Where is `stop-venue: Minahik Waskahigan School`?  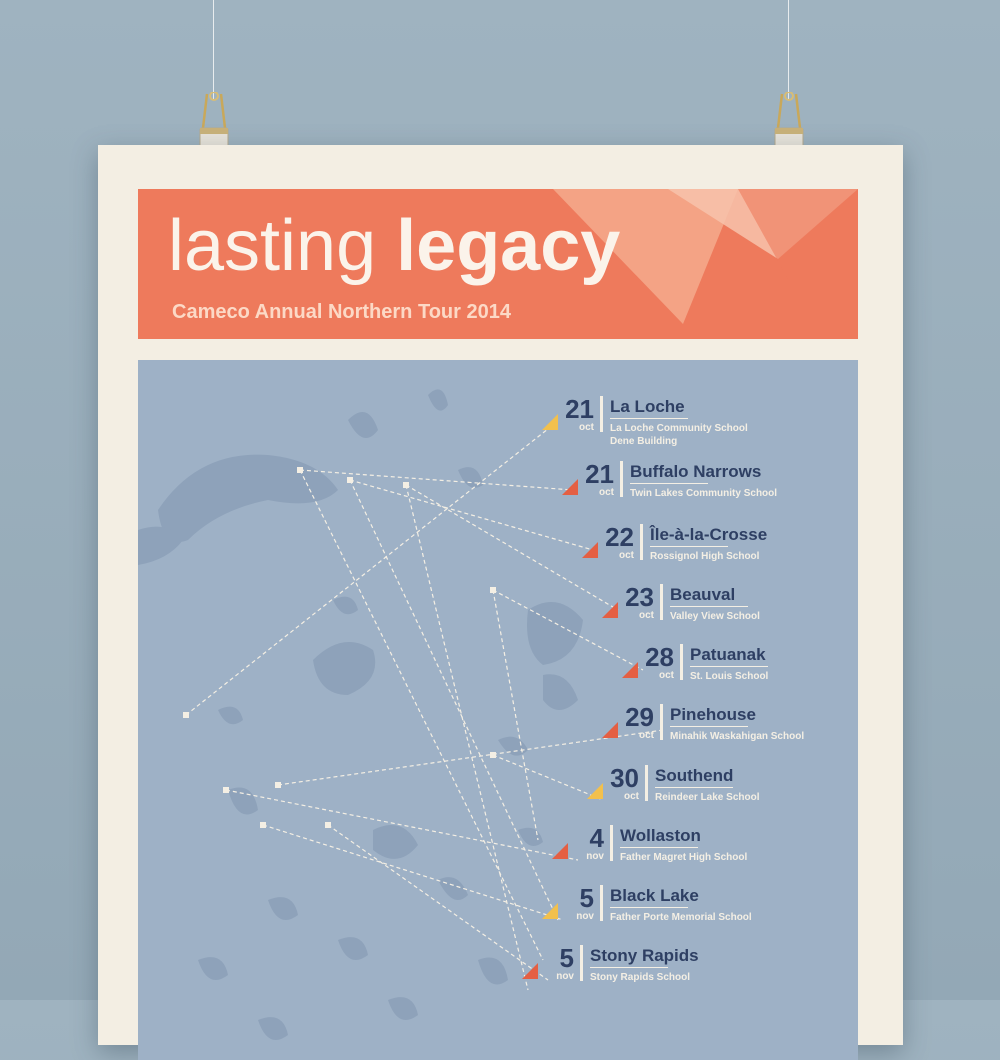
stop-venue: Minahik Waskahigan School is located at coordinates (737, 737).